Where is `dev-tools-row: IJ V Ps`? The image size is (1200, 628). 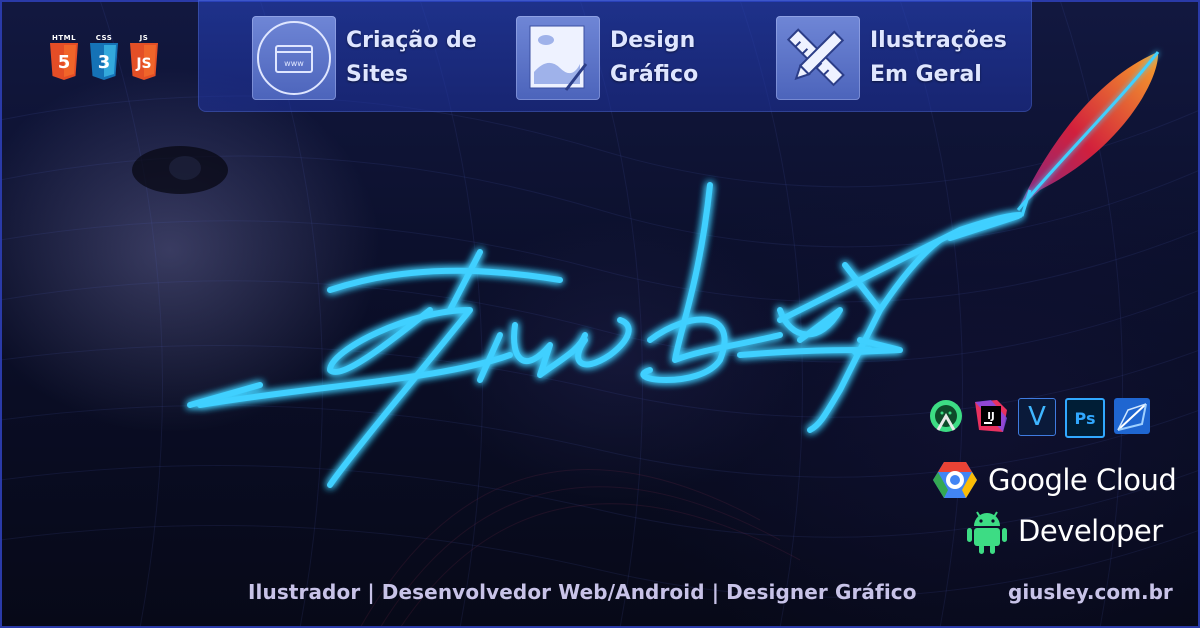
dev-tools-row: IJ V Ps is located at coordinates (1039, 418).